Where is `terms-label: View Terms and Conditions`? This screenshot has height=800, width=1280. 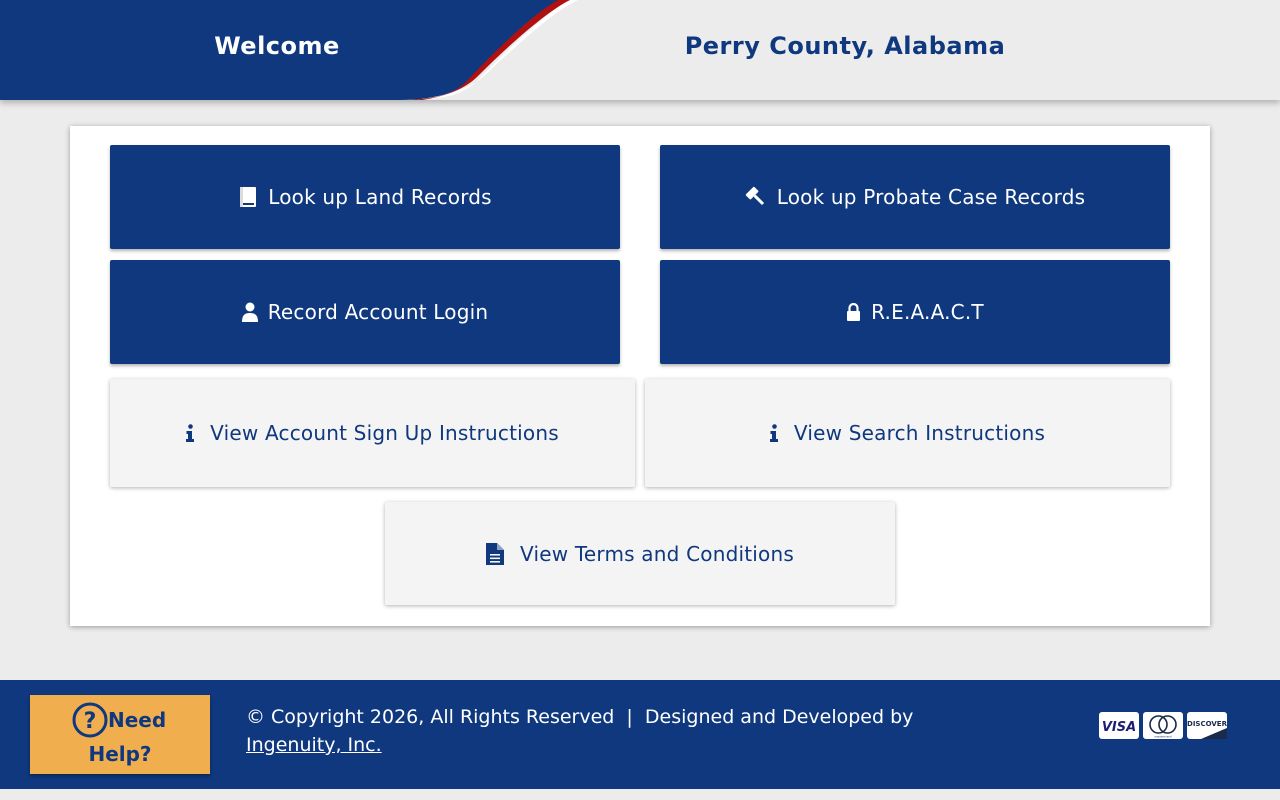 terms-label: View Terms and Conditions is located at coordinates (657, 553).